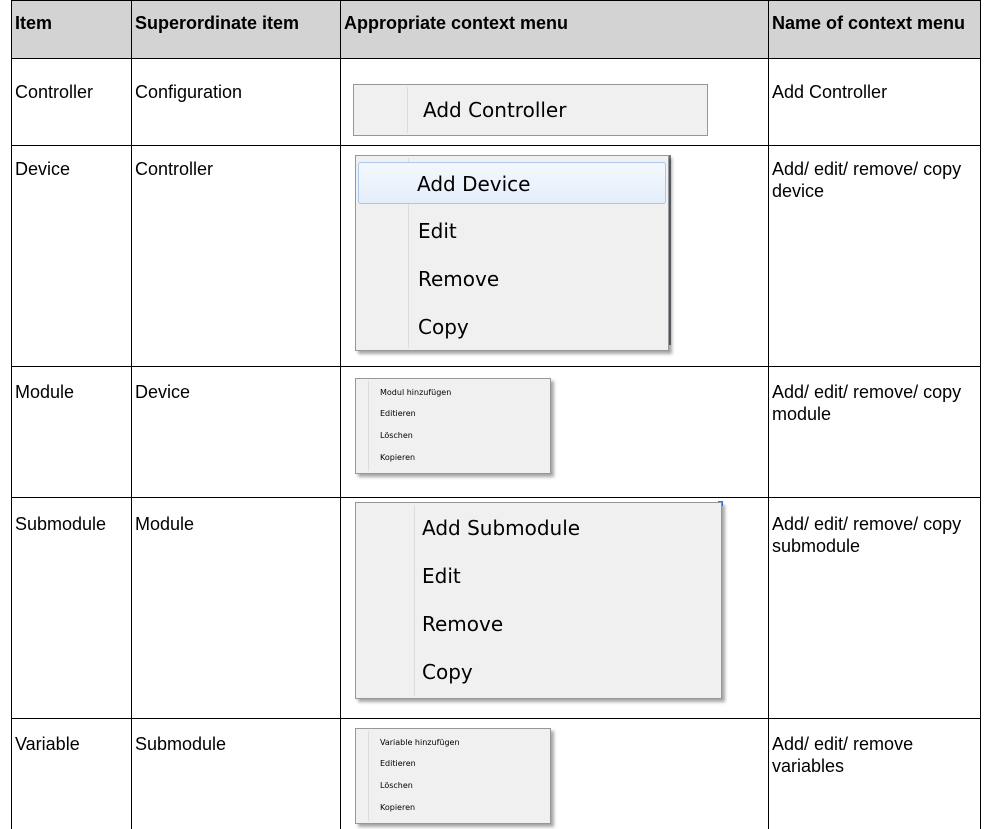 This screenshot has height=829, width=994. What do you see at coordinates (496, 0) in the screenshot?
I see `table-border-top` at bounding box center [496, 0].